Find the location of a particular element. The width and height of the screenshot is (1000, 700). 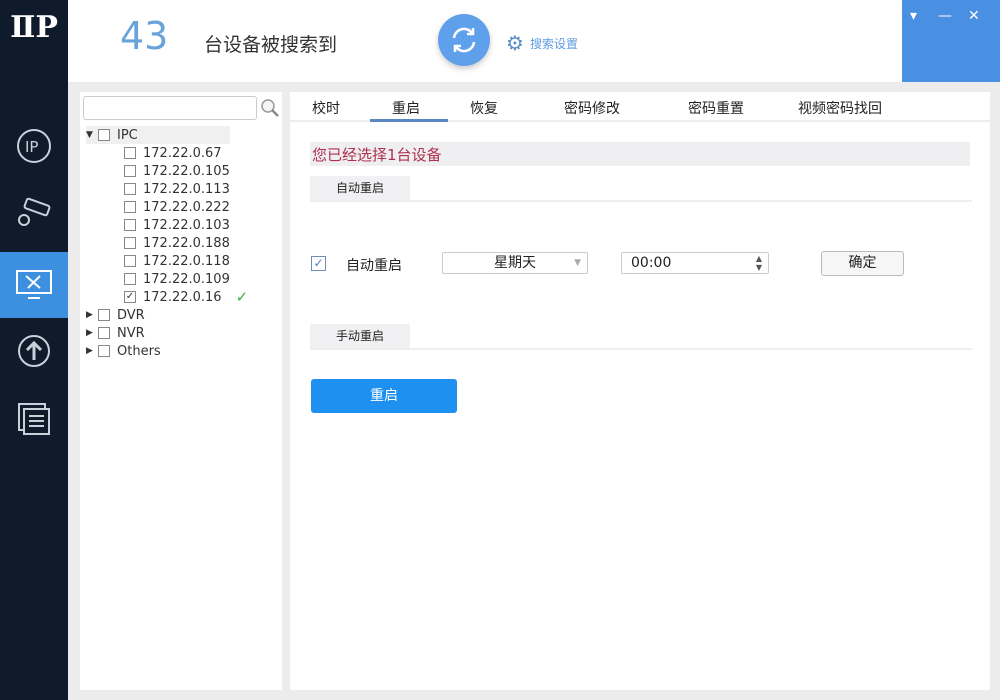

expand-down-icon: ▼ is located at coordinates (92, 135).